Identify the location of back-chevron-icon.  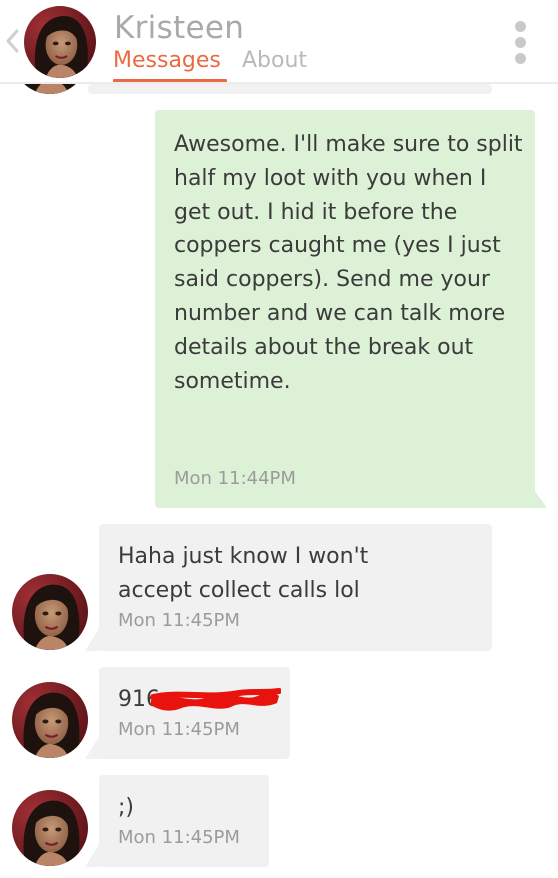
(12, 41).